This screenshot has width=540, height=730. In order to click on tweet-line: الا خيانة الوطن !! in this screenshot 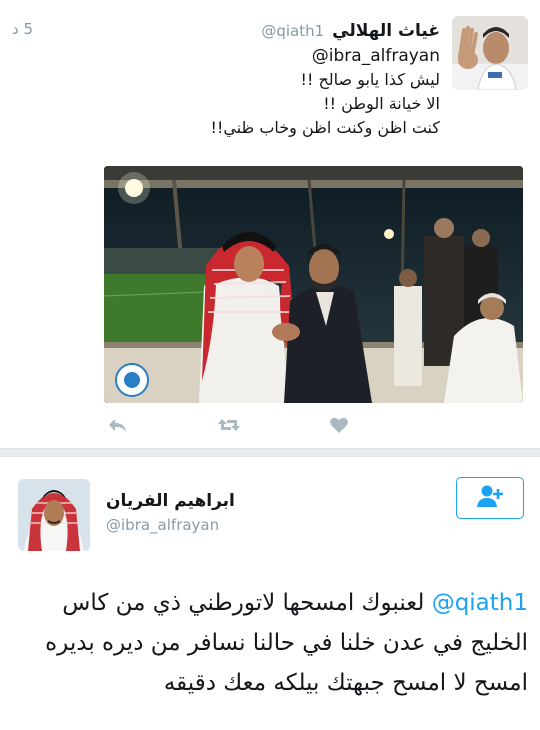, I will do `click(381, 103)`.